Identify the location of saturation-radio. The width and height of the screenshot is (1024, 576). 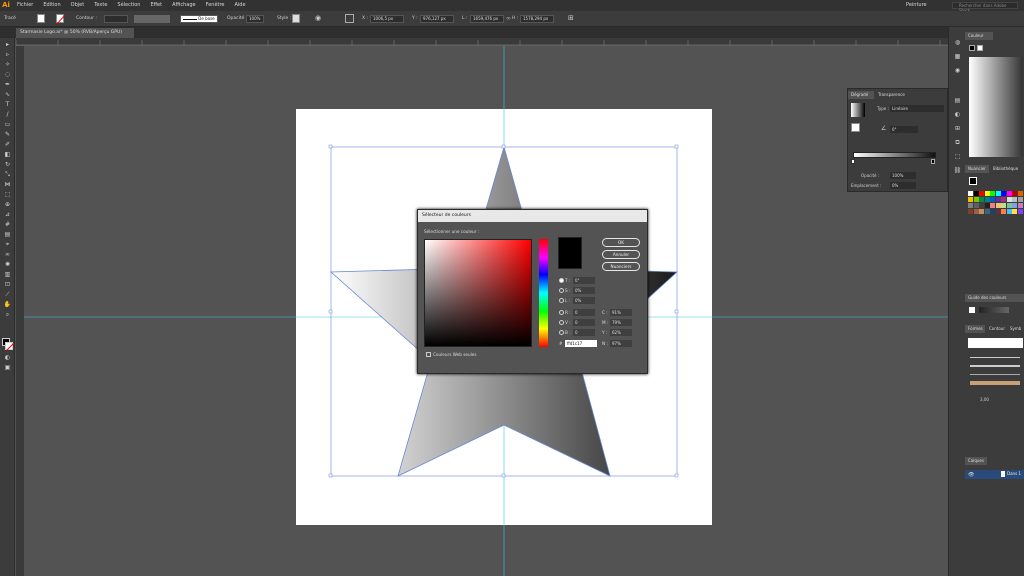
(561, 290).